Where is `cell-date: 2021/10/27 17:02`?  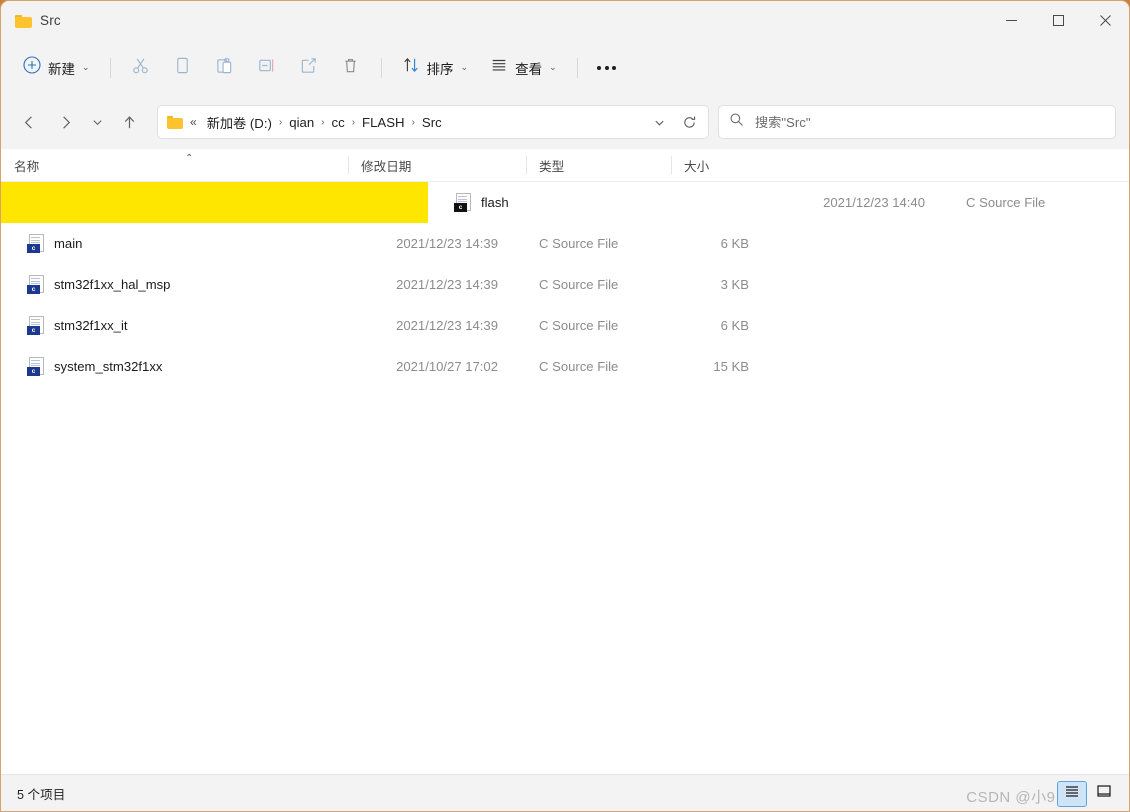 cell-date: 2021/10/27 17:02 is located at coordinates (447, 366).